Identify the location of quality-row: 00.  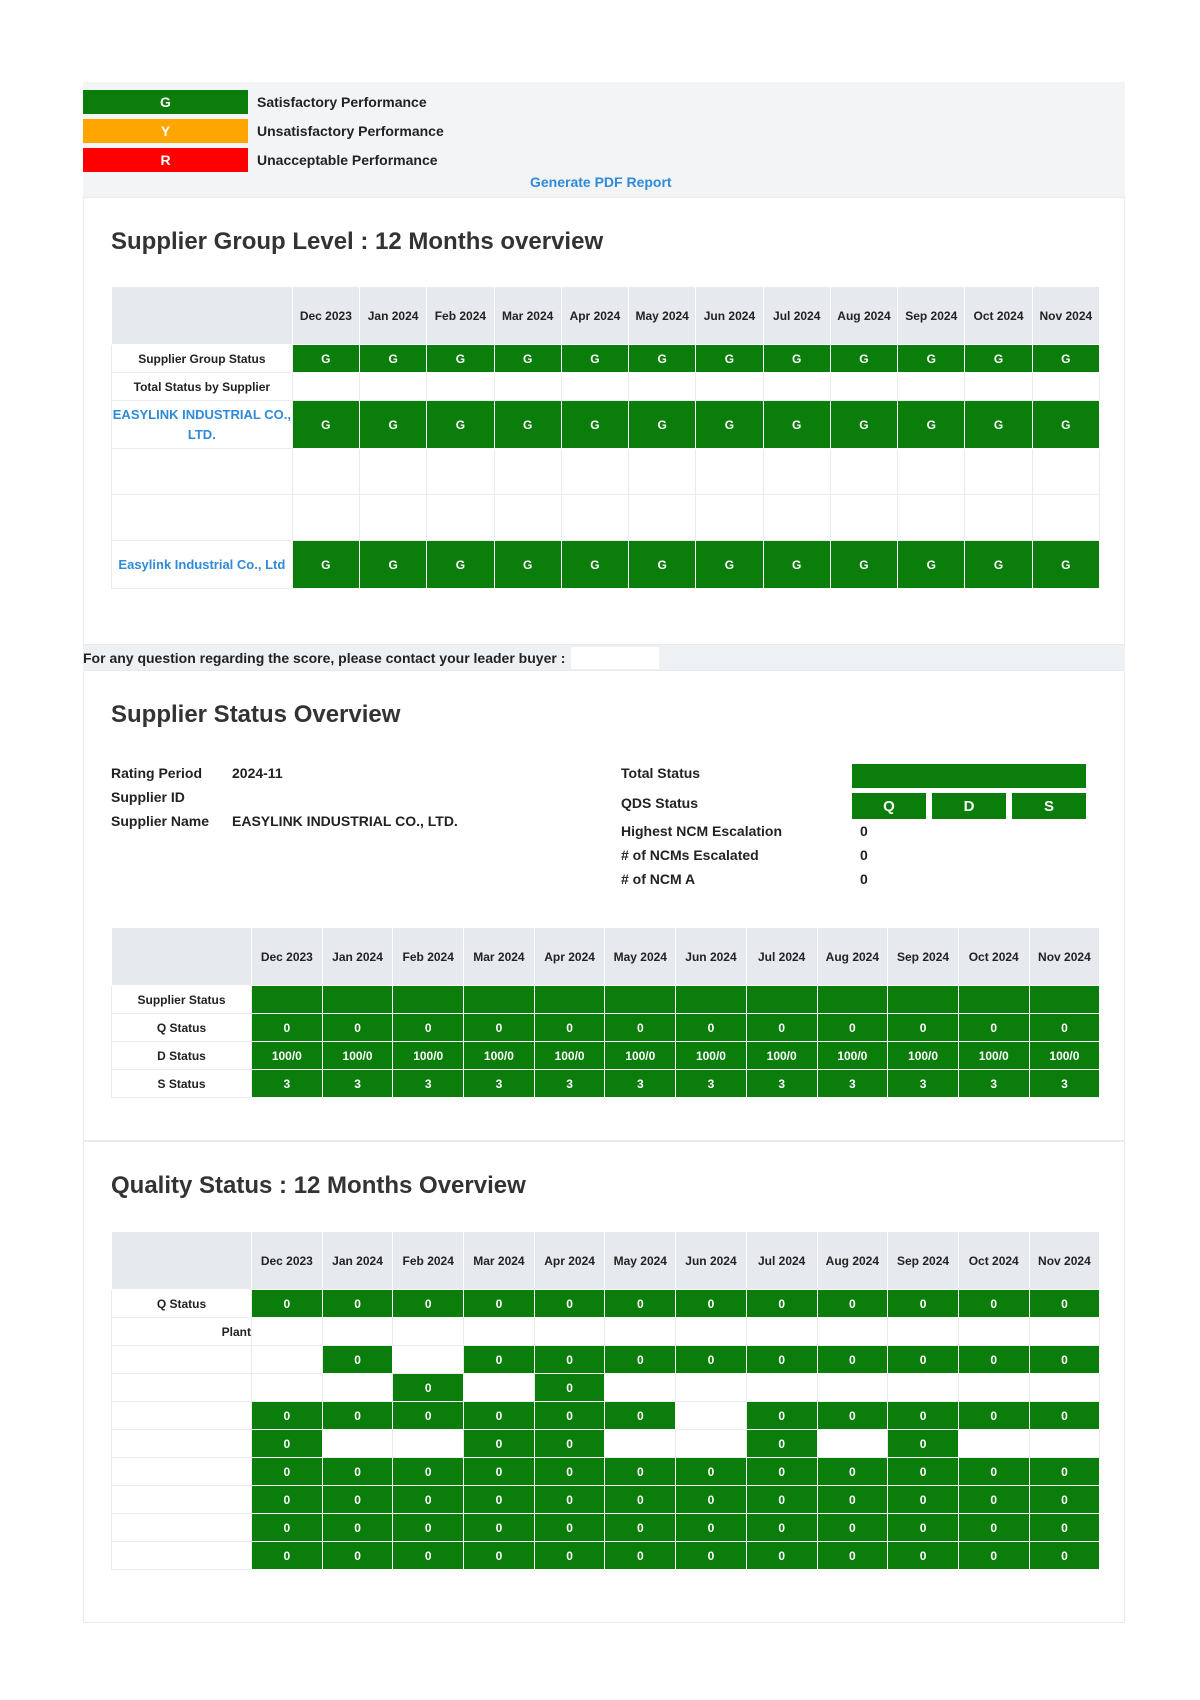
(606, 1387).